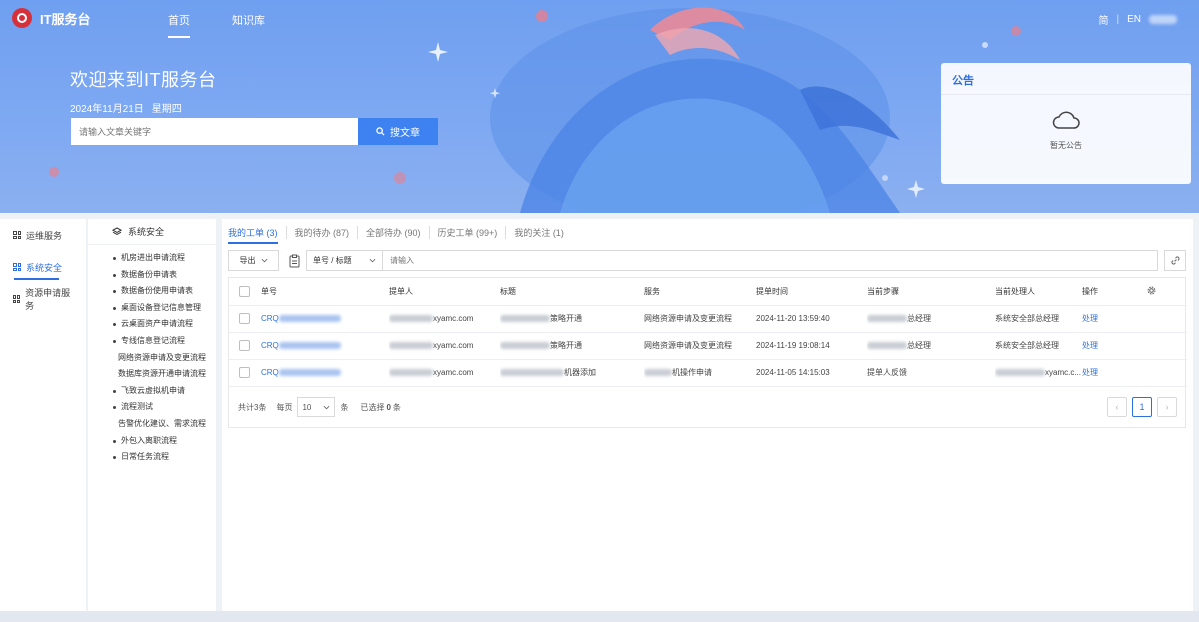  What do you see at coordinates (152, 358) in the screenshot?
I see `submenu-item: 网络资源申请及变更流程` at bounding box center [152, 358].